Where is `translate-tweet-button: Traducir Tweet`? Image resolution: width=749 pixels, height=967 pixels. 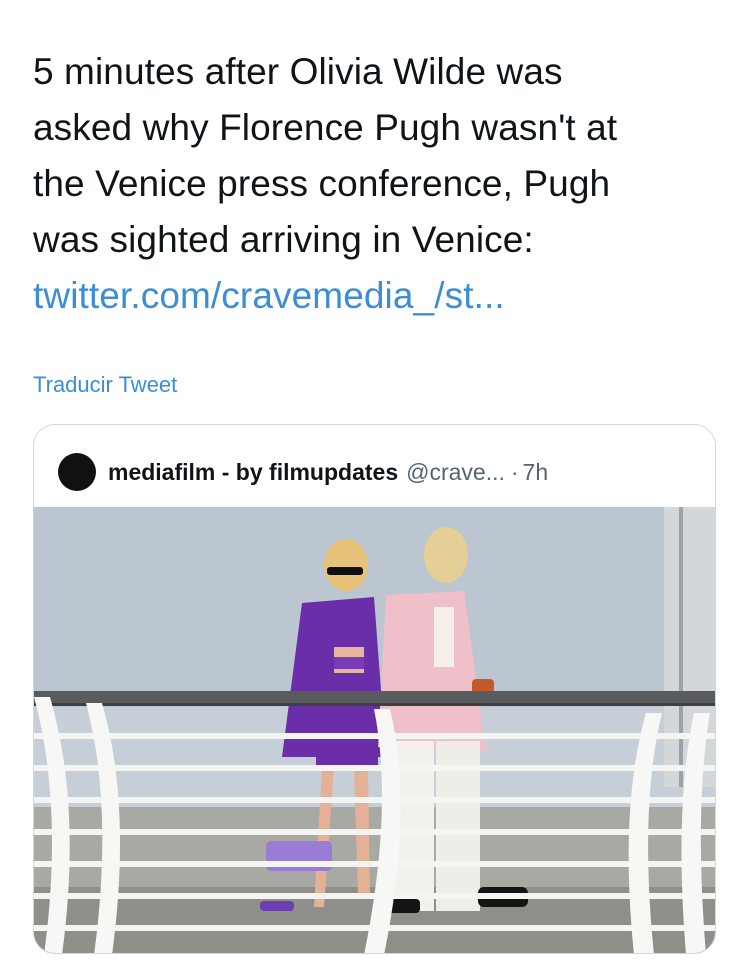 translate-tweet-button: Traducir Tweet is located at coordinates (105, 385).